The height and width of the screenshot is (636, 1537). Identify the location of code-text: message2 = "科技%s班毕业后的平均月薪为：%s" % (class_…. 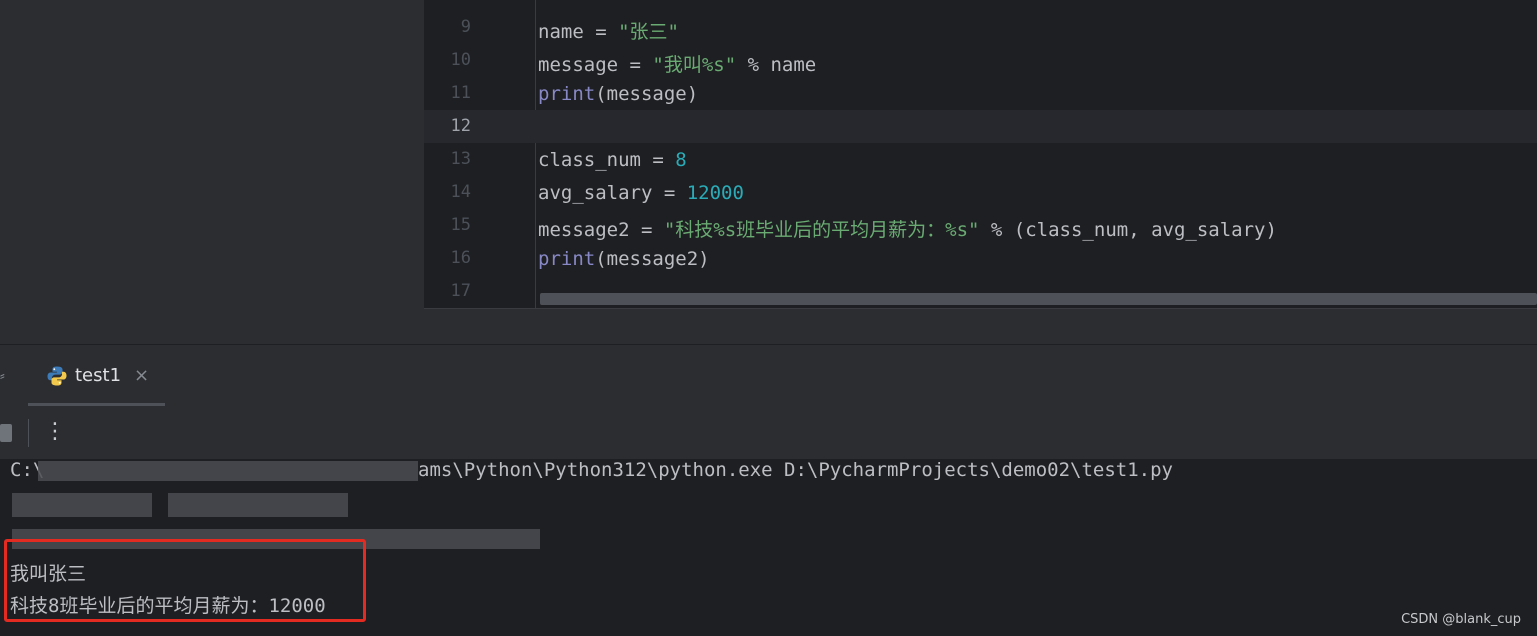
(907, 228).